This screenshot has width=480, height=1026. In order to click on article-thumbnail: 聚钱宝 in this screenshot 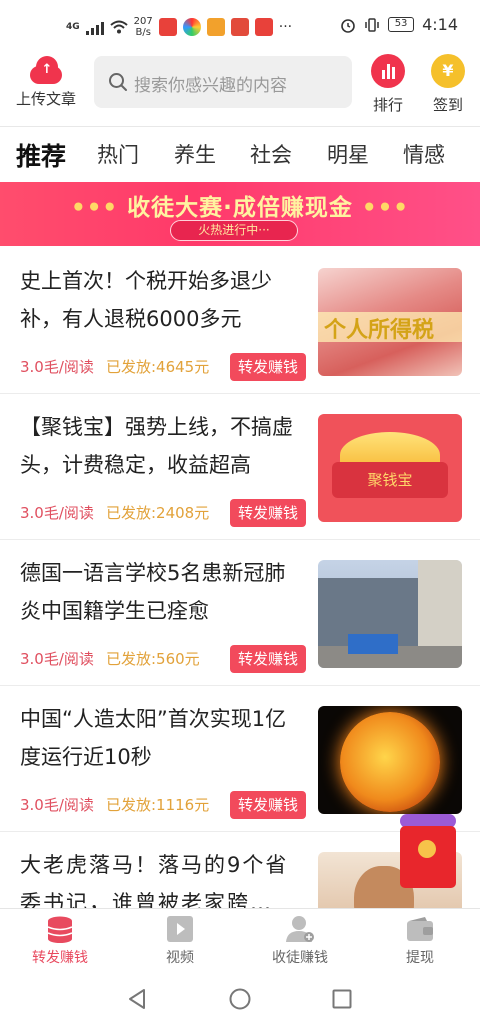, I will do `click(390, 468)`.